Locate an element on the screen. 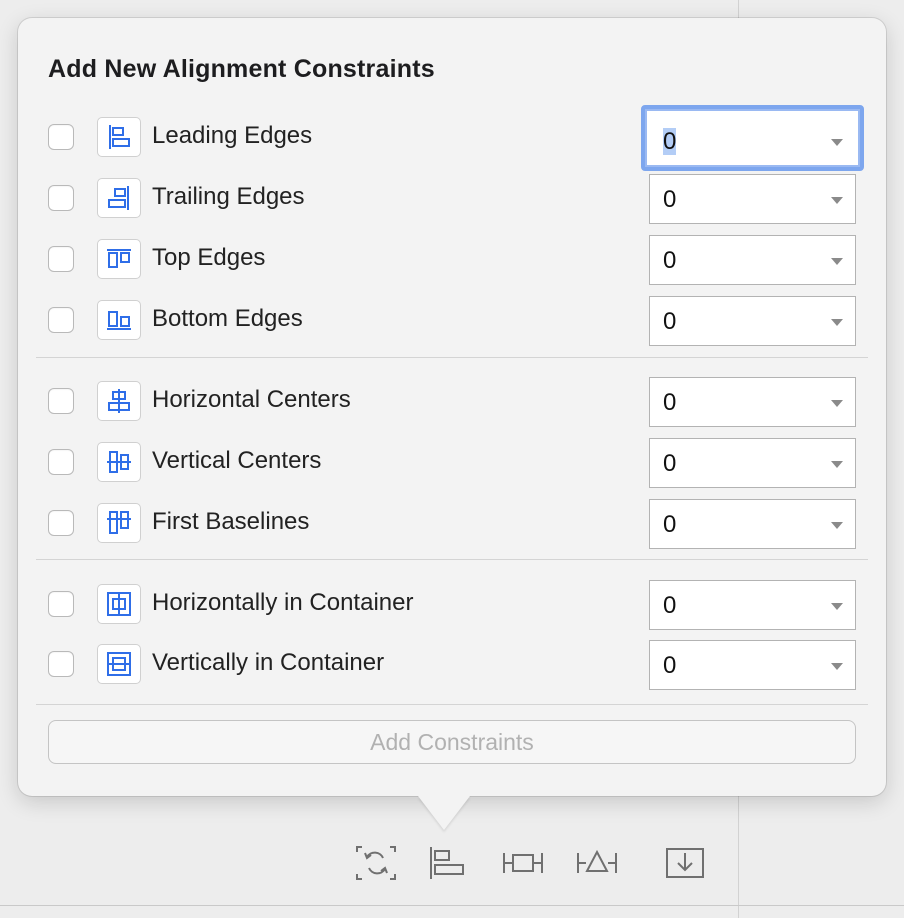 This screenshot has height=918, width=904. horizontally-in-container-value-combobox: 0 is located at coordinates (752, 605).